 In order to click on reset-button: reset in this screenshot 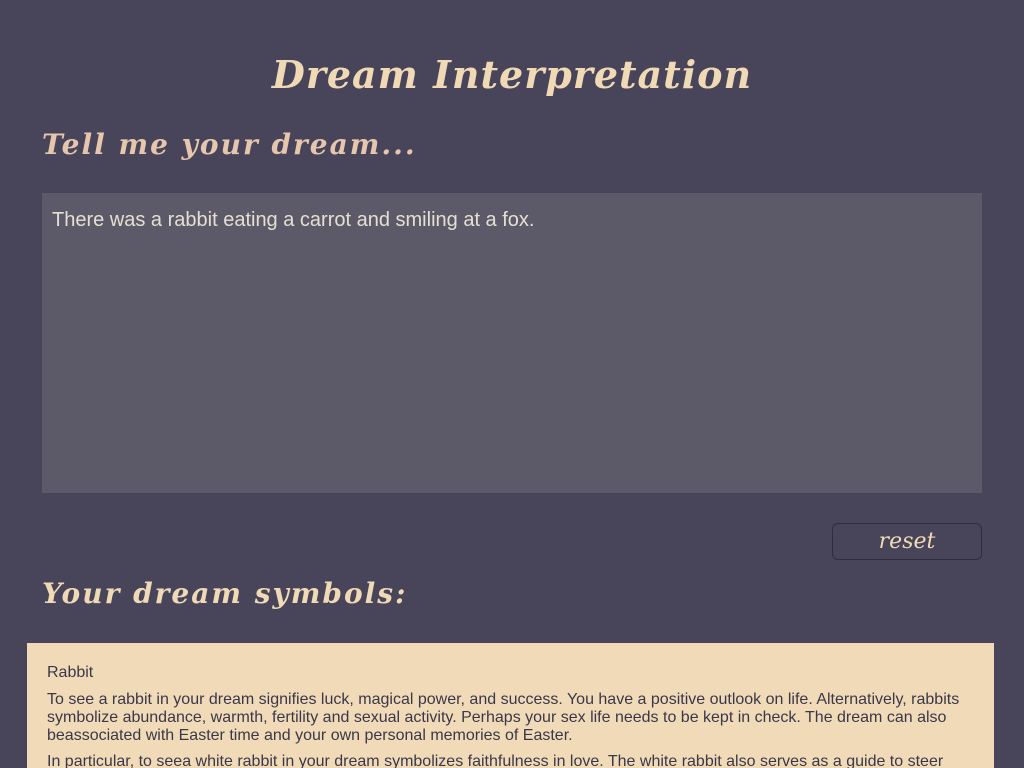, I will do `click(907, 541)`.